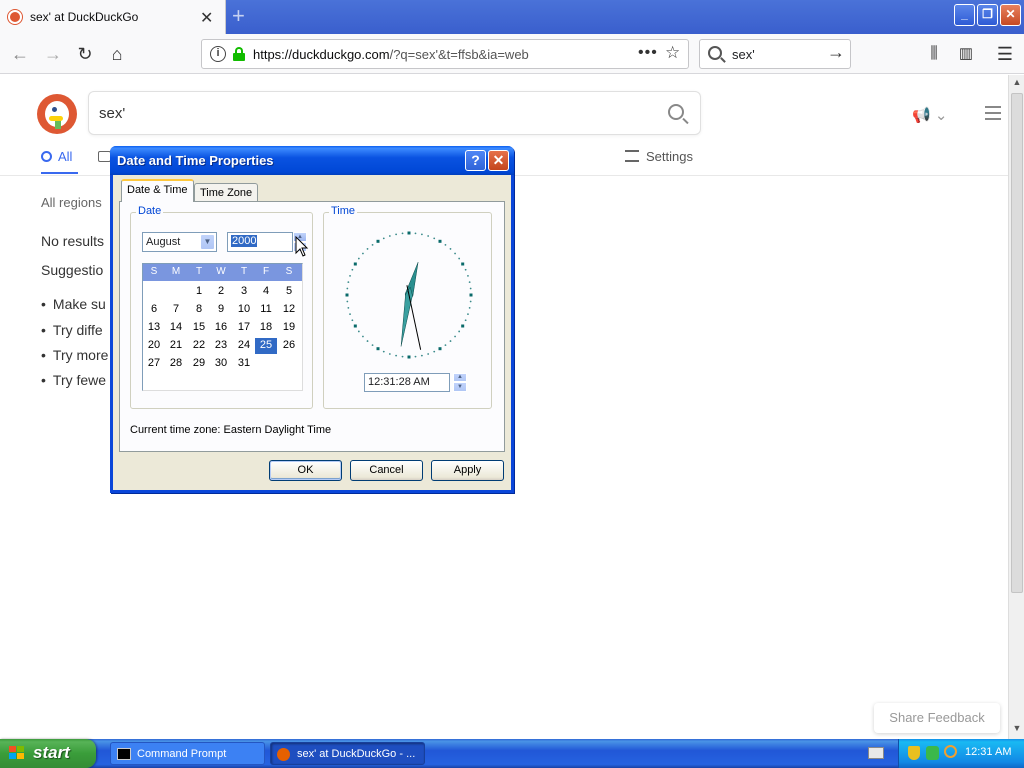 This screenshot has width=1024, height=768. What do you see at coordinates (966, 54) in the screenshot?
I see `sidebar-icon: ▥` at bounding box center [966, 54].